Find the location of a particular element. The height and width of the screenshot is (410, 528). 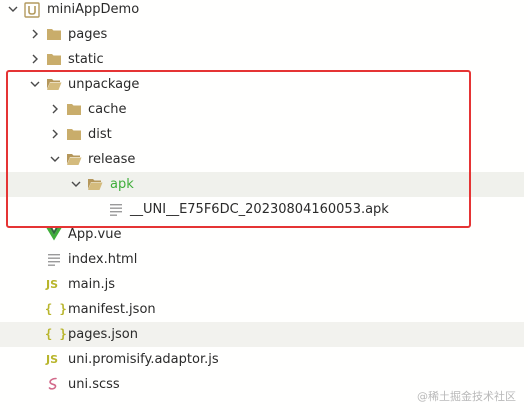

tree-item-label: pages.json is located at coordinates (103, 334).